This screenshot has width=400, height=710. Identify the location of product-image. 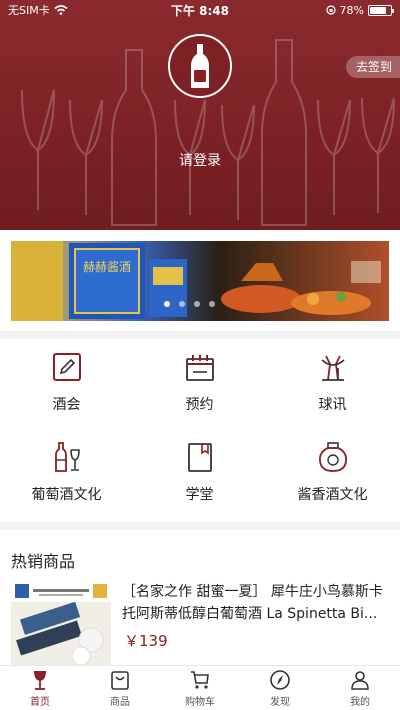
(61, 624).